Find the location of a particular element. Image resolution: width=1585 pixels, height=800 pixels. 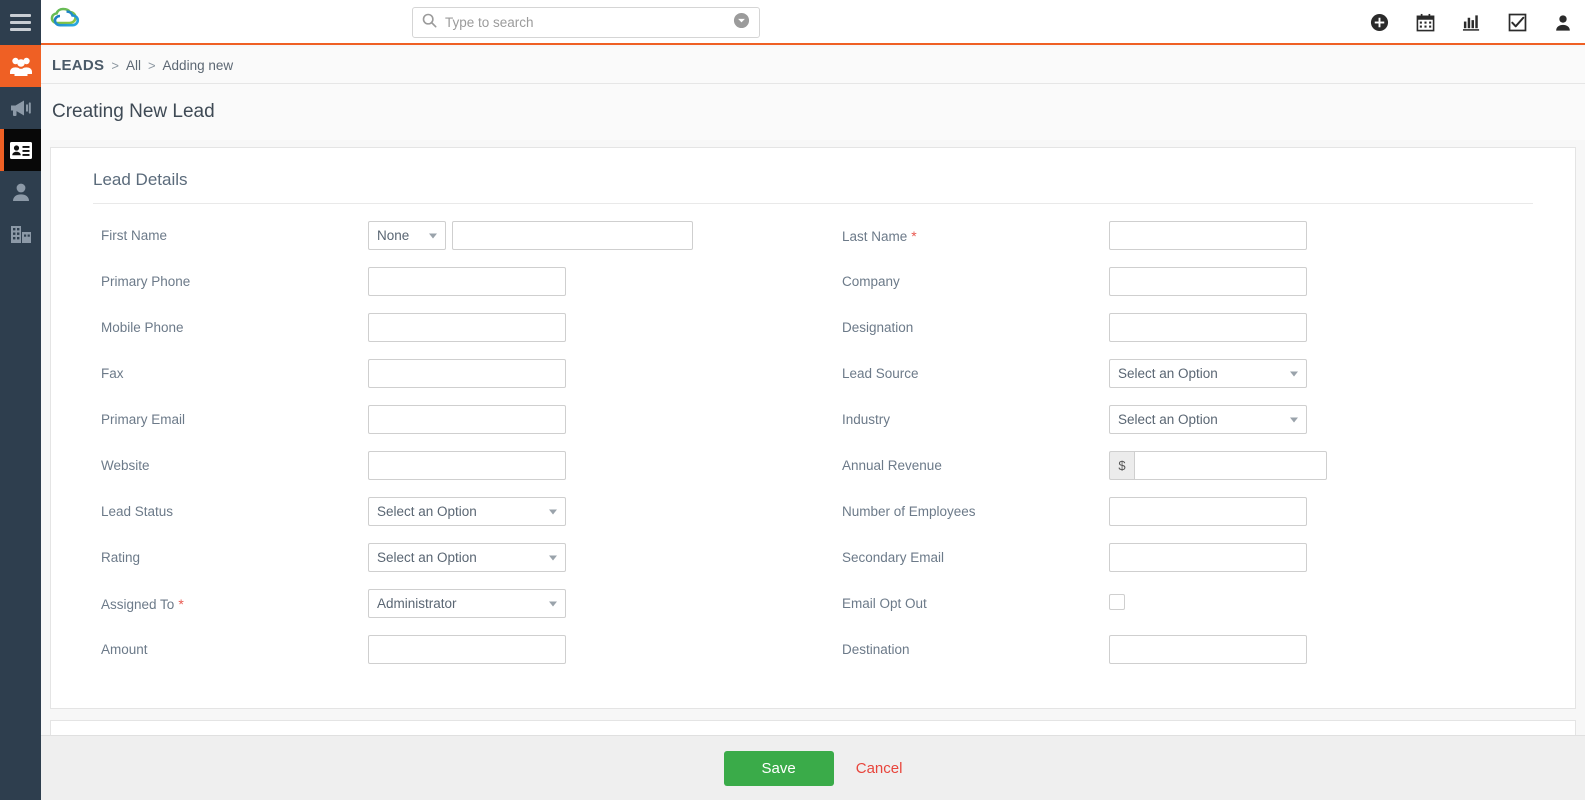

sidebar-item-campaigns is located at coordinates (20, 108).